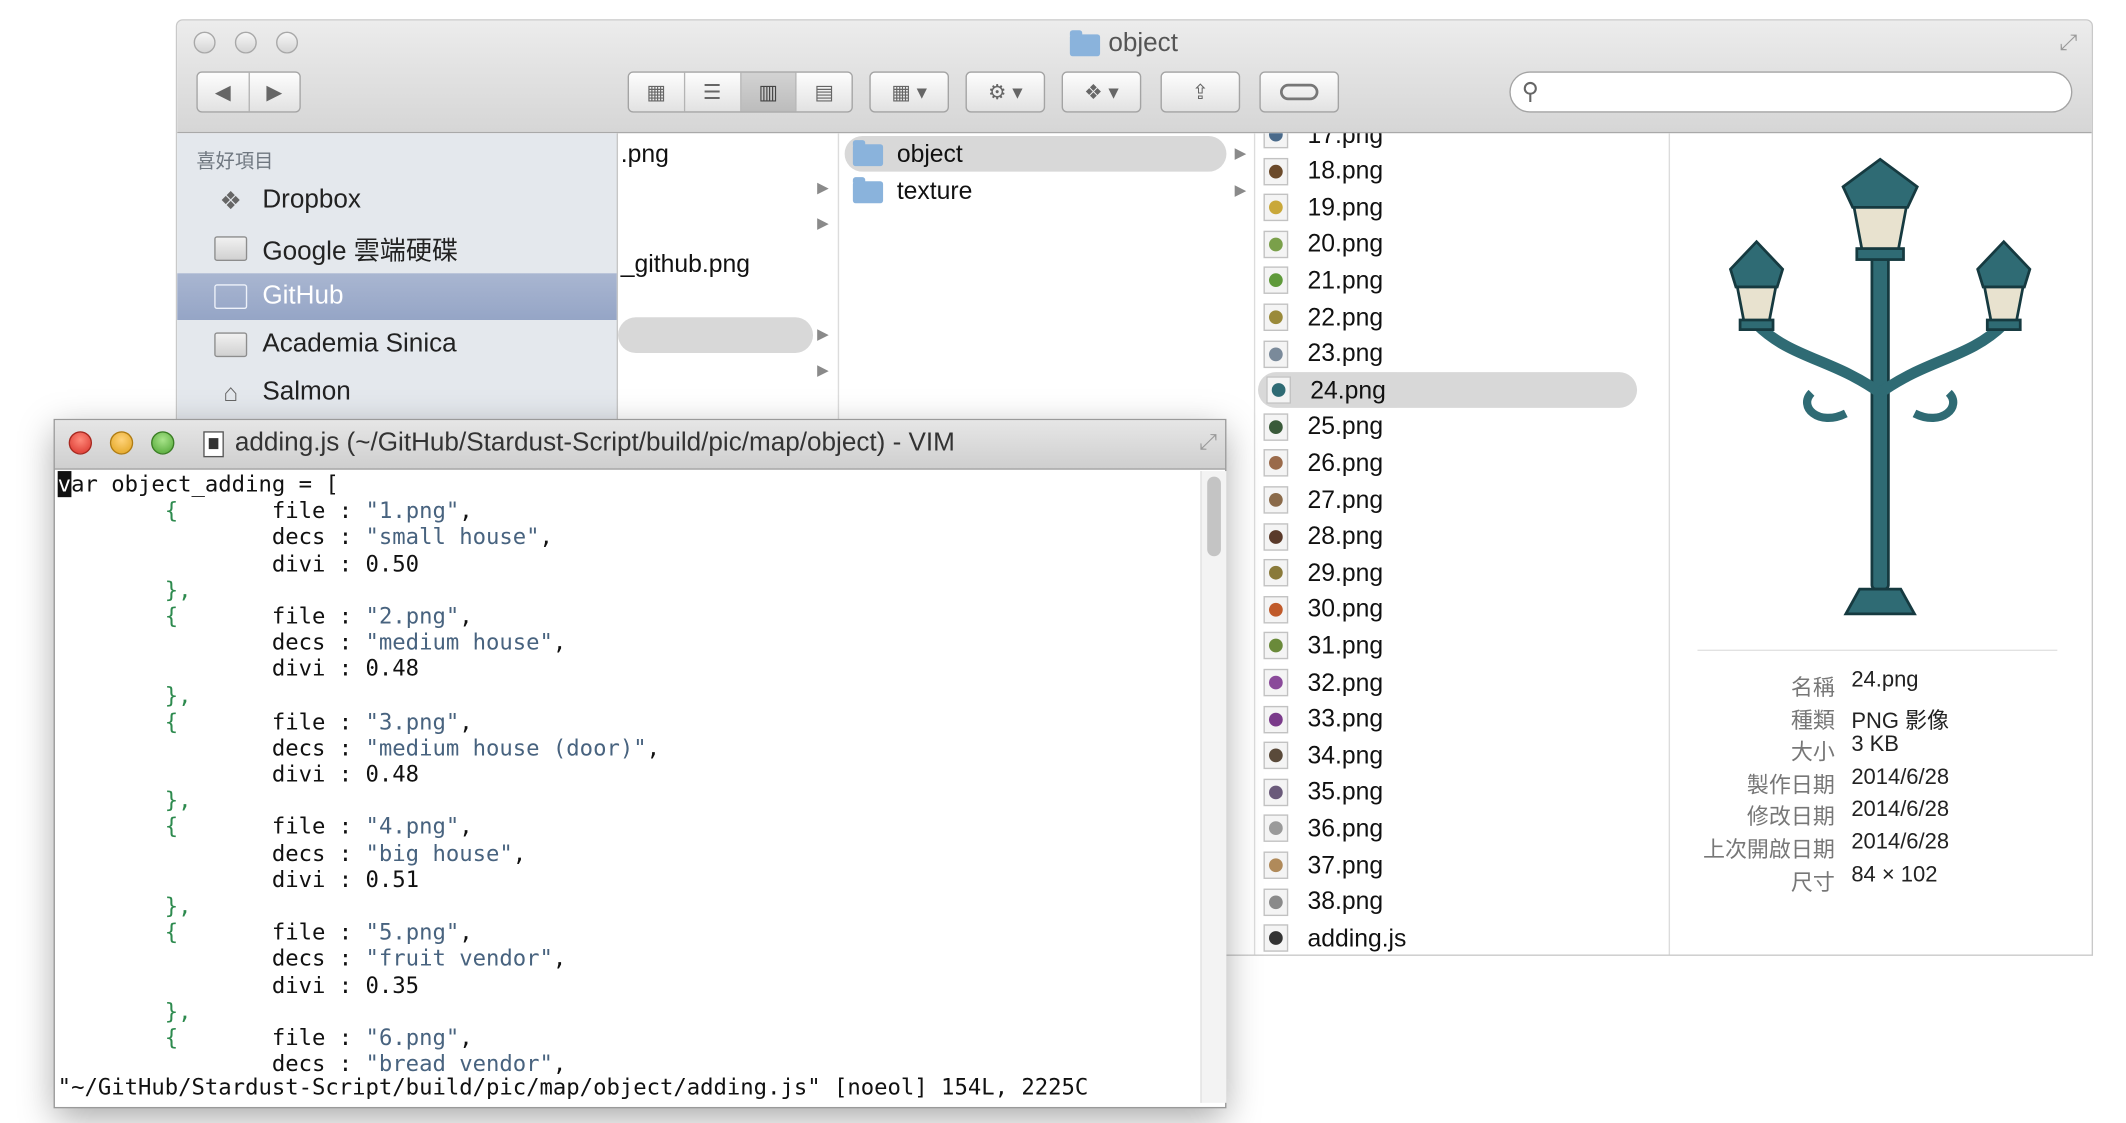 This screenshot has width=2126, height=1123. What do you see at coordinates (628, 958) in the screenshot?
I see `code-line: decs : "fruit vendor",` at bounding box center [628, 958].